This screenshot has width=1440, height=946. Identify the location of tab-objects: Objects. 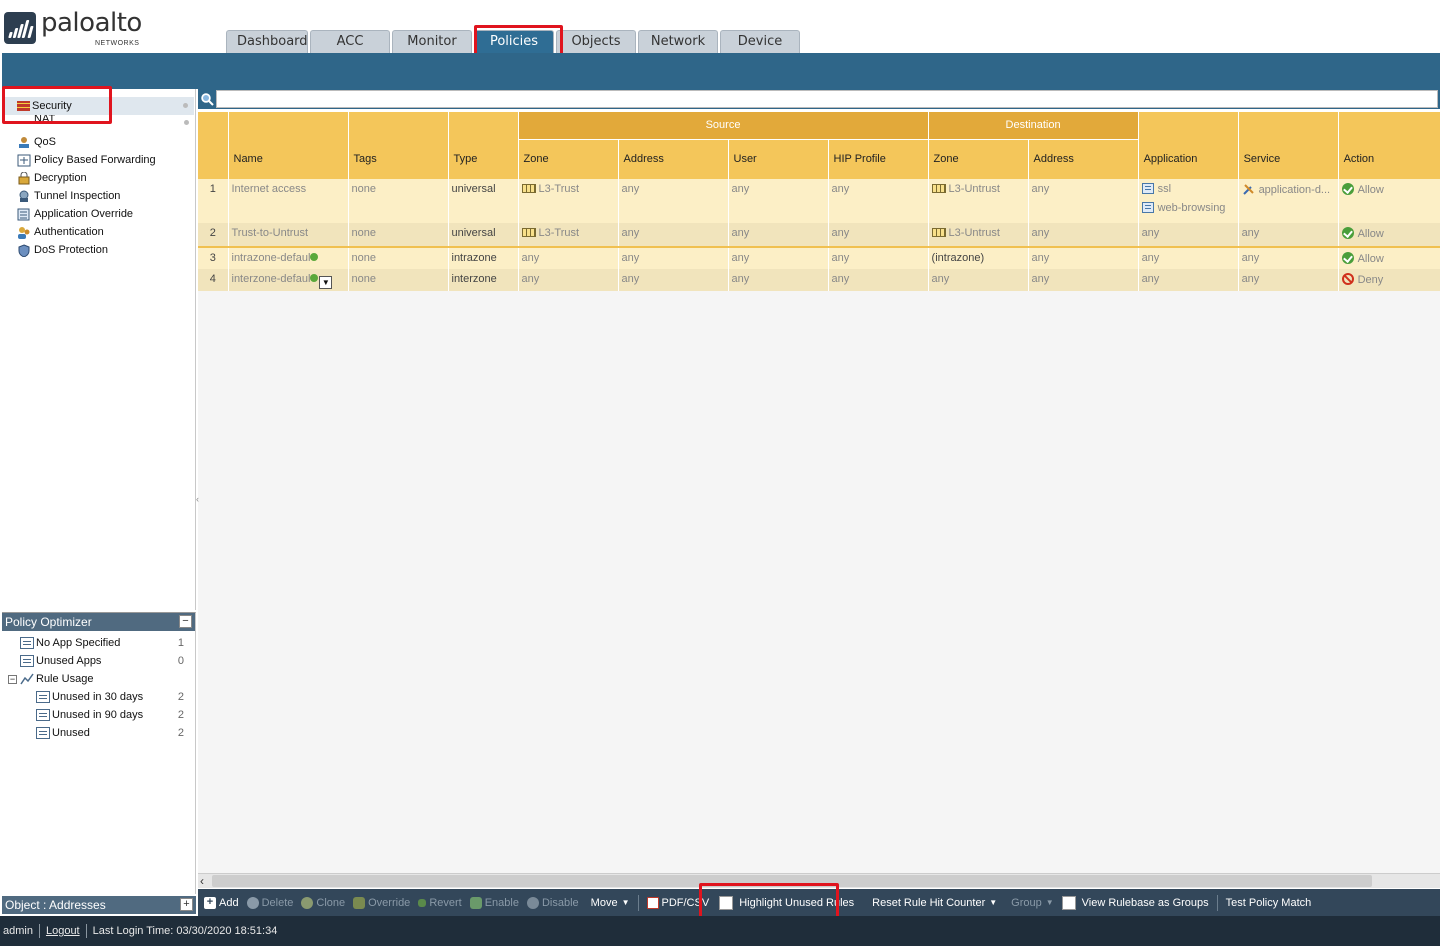
(596, 41).